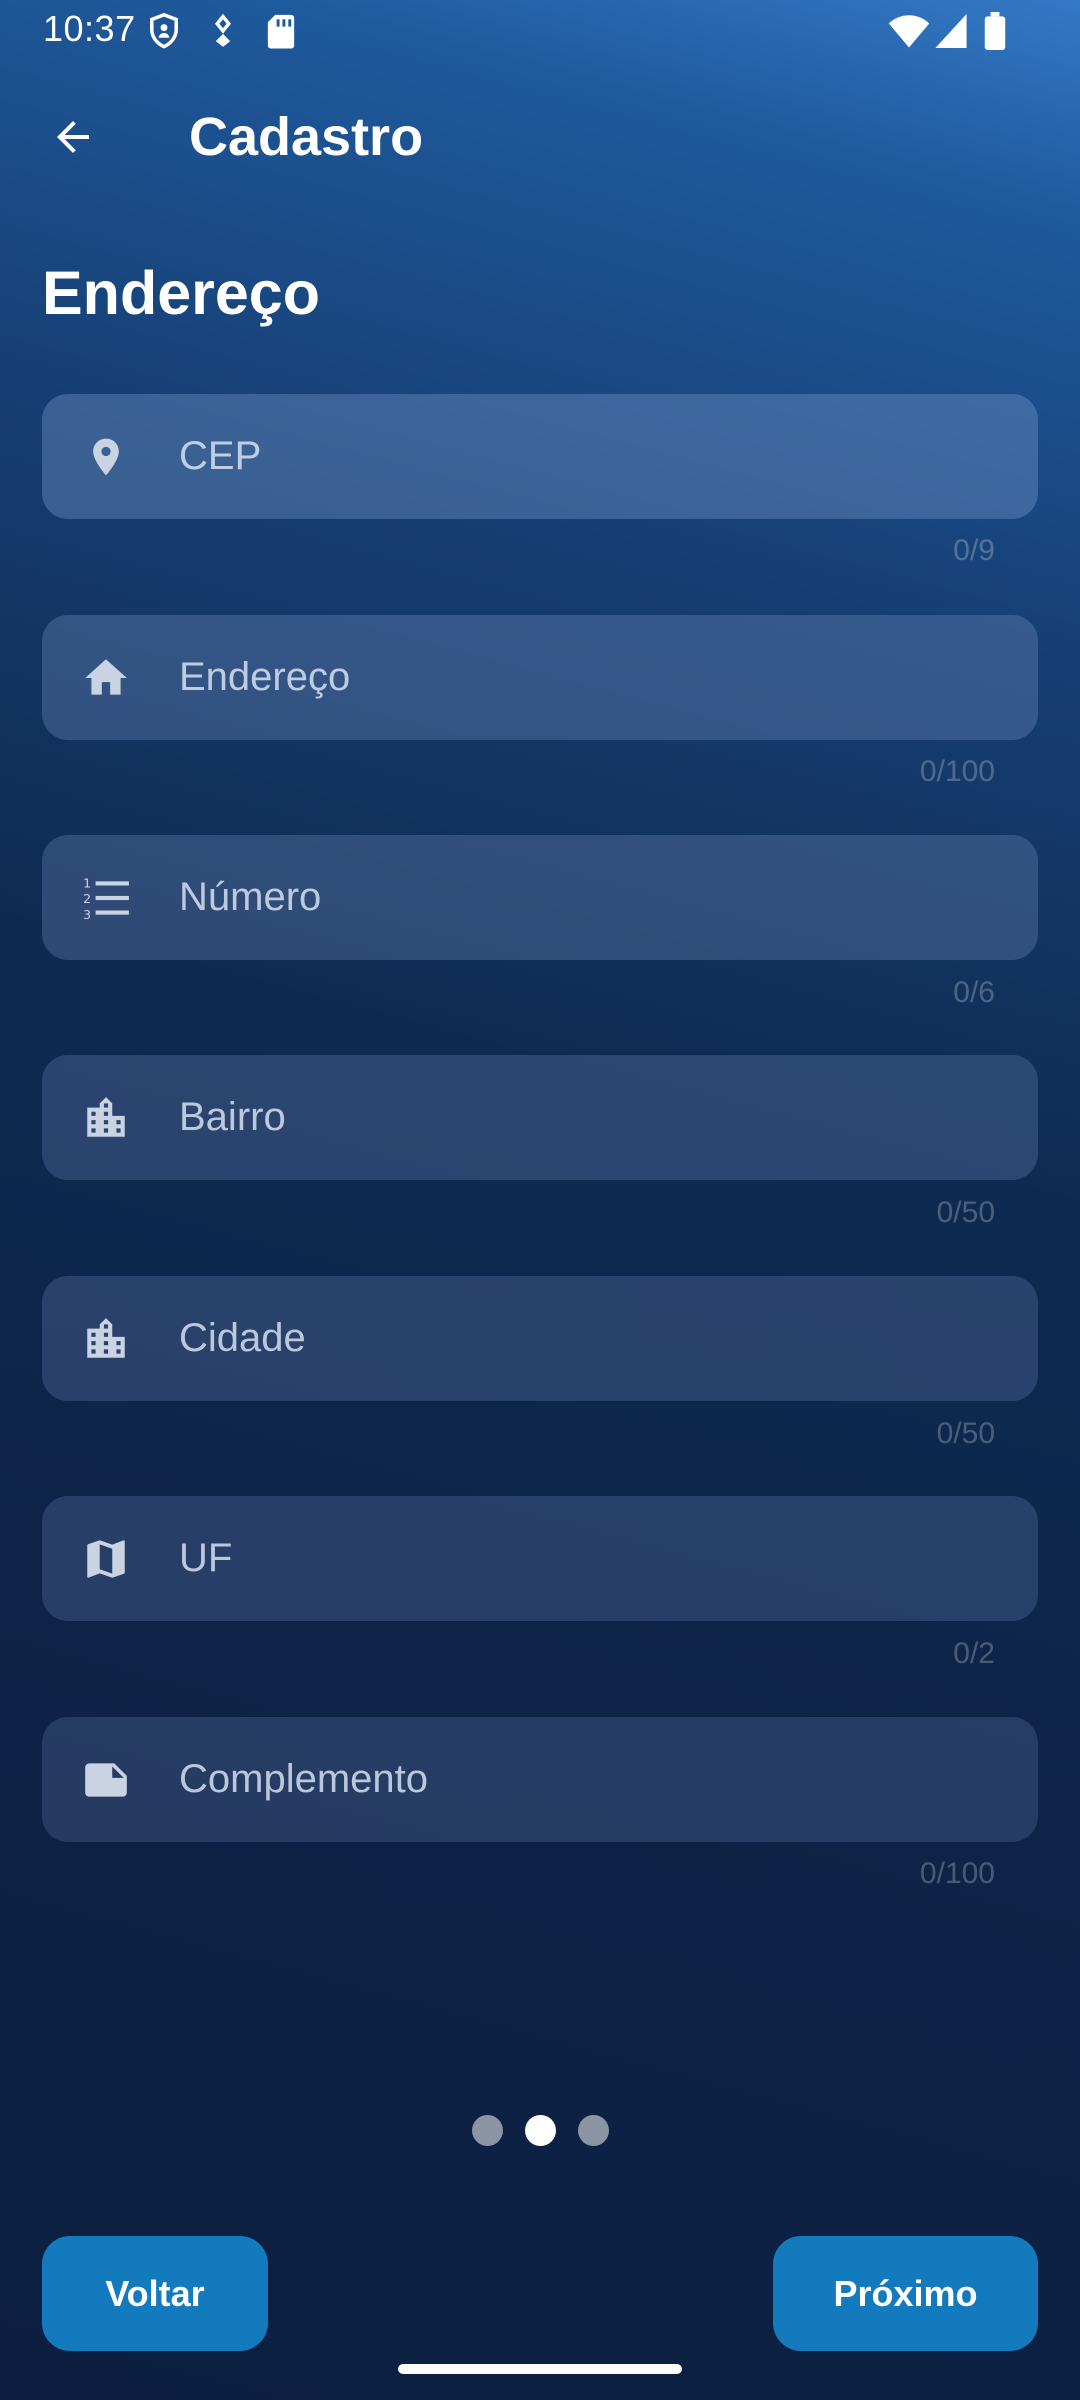 The width and height of the screenshot is (1080, 2400). I want to click on state-field, so click(540, 1558).